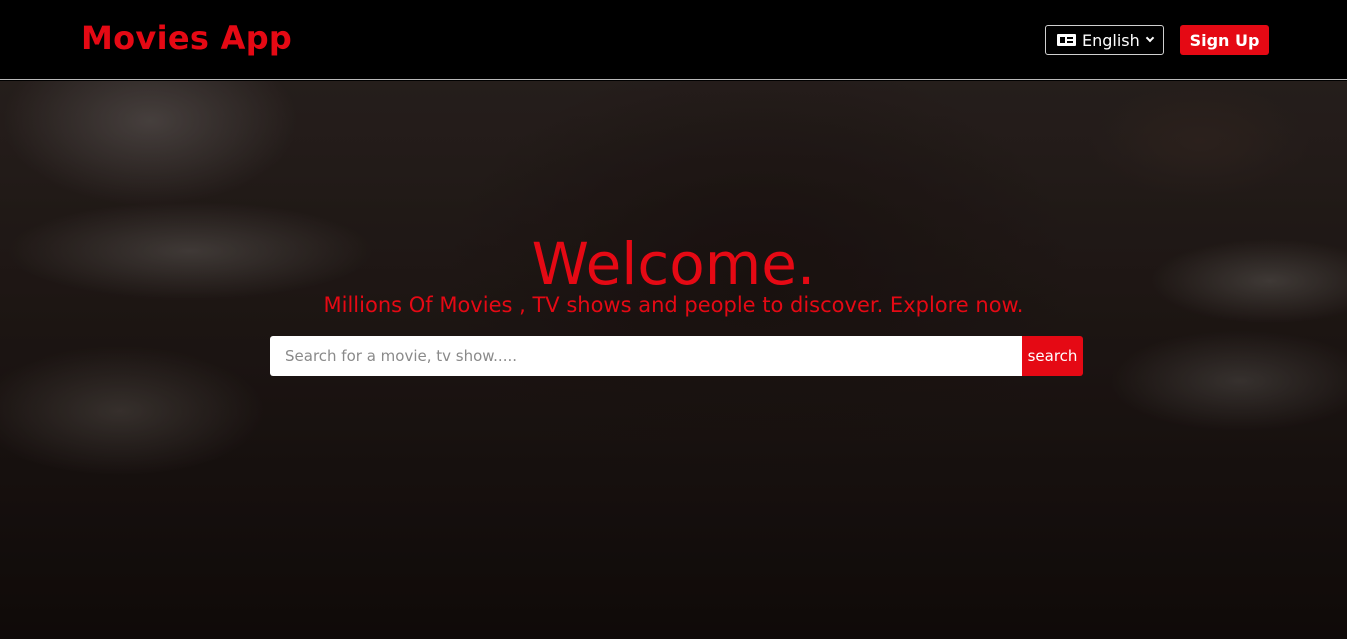 Image resolution: width=1347 pixels, height=639 pixels. I want to click on language-icon, so click(1066, 40).